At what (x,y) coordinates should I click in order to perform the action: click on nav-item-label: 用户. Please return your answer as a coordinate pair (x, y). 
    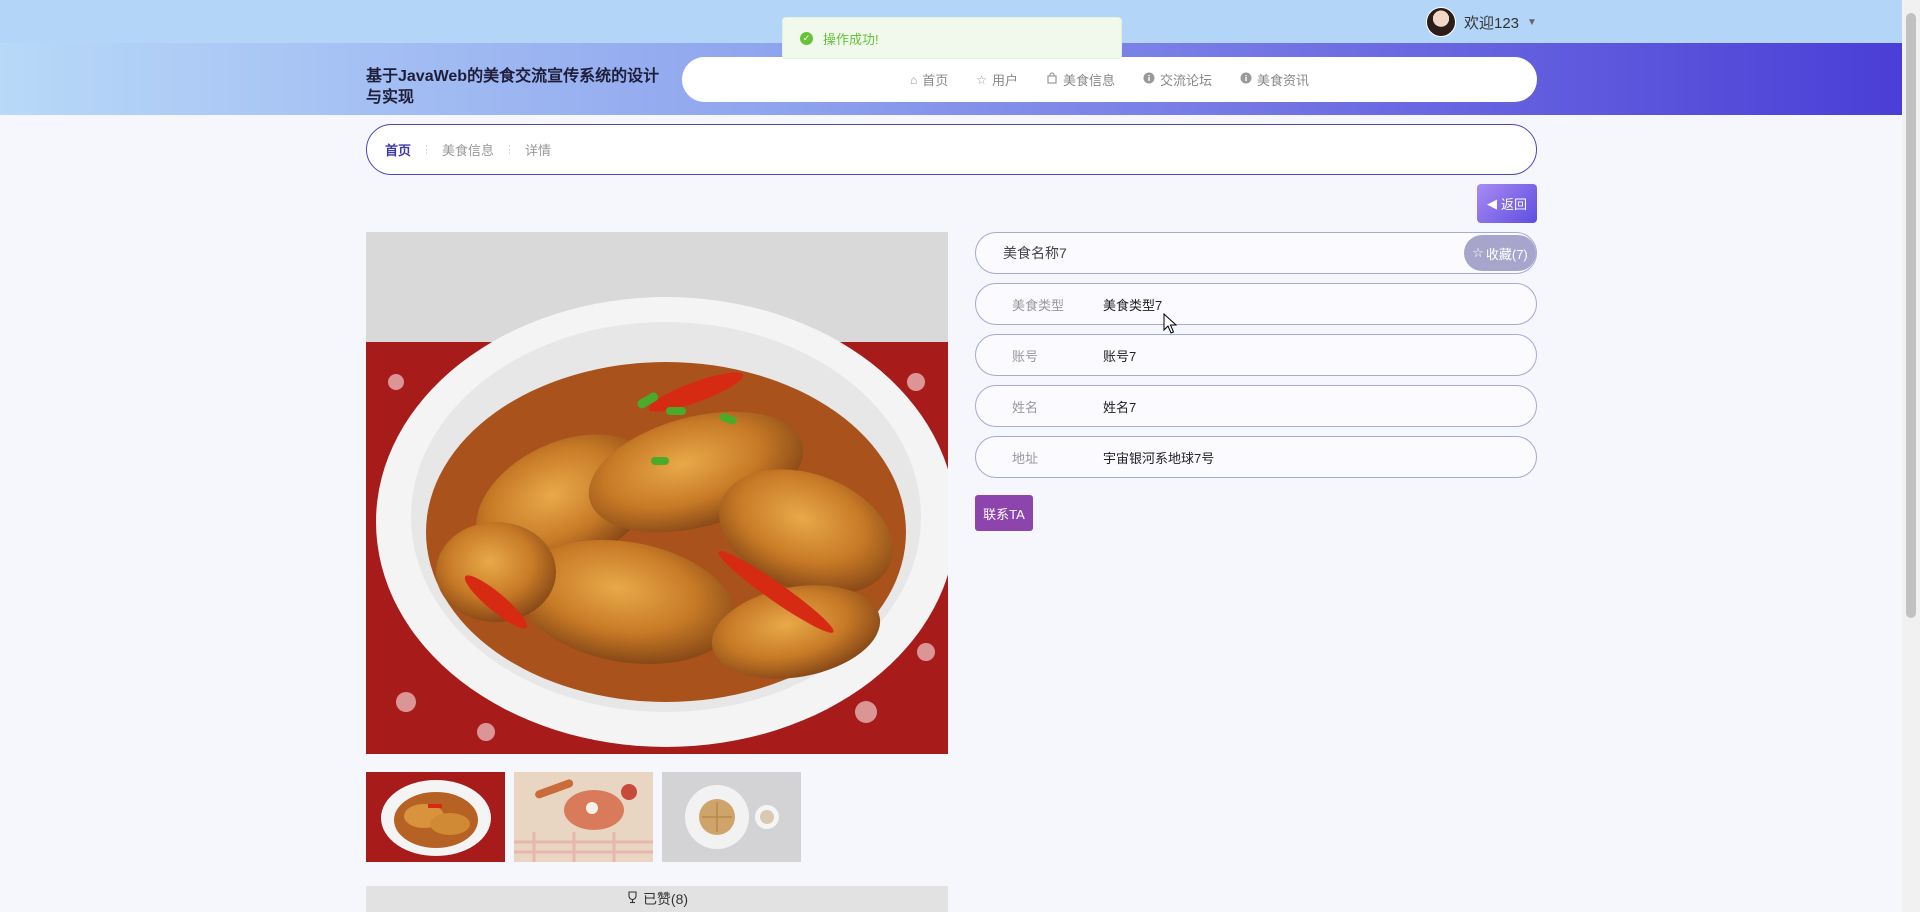
    Looking at the image, I should click on (1004, 80).